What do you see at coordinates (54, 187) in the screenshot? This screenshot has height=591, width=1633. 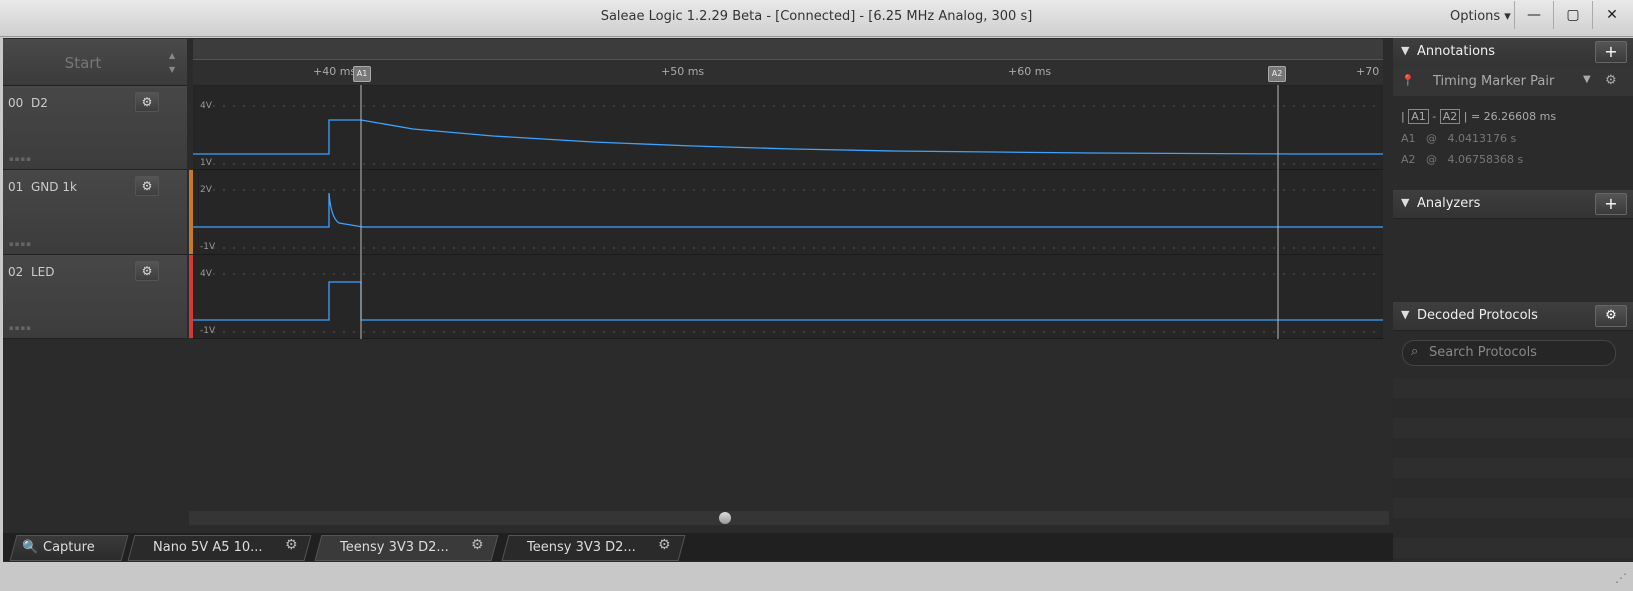 I see `channel-name: GND 1k` at bounding box center [54, 187].